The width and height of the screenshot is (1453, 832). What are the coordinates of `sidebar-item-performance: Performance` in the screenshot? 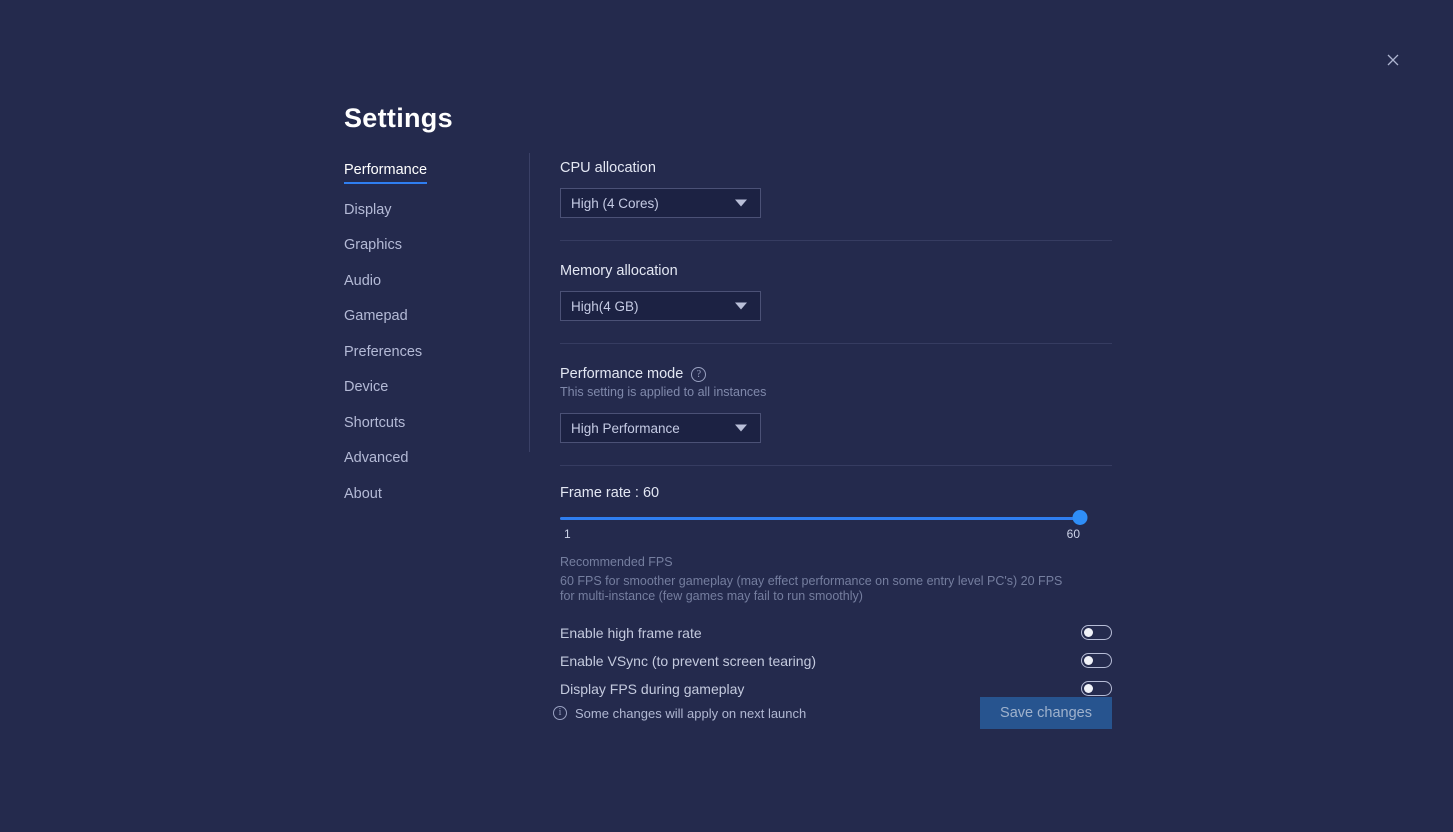 It's located at (386, 173).